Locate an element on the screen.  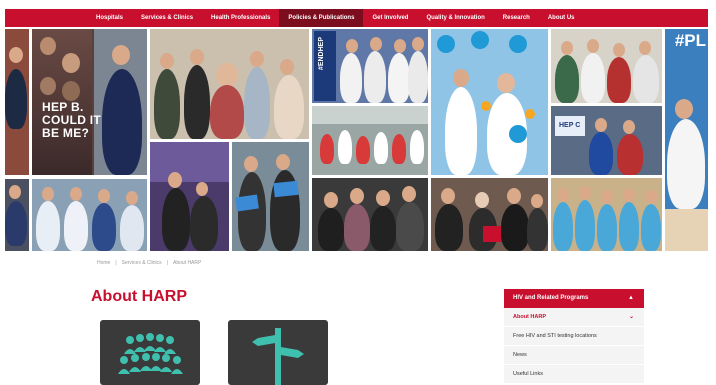
nav-item-quality-innovation: Quality & Innovation is located at coordinates (455, 18).